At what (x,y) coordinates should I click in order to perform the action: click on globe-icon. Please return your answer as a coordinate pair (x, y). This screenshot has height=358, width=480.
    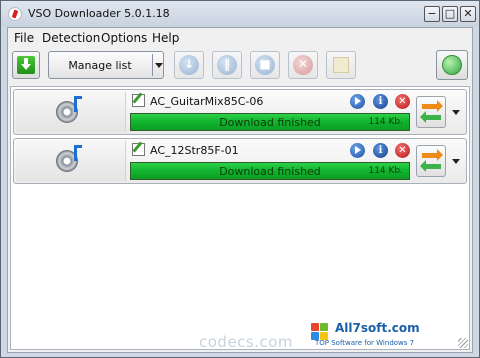
    Looking at the image, I should click on (452, 65).